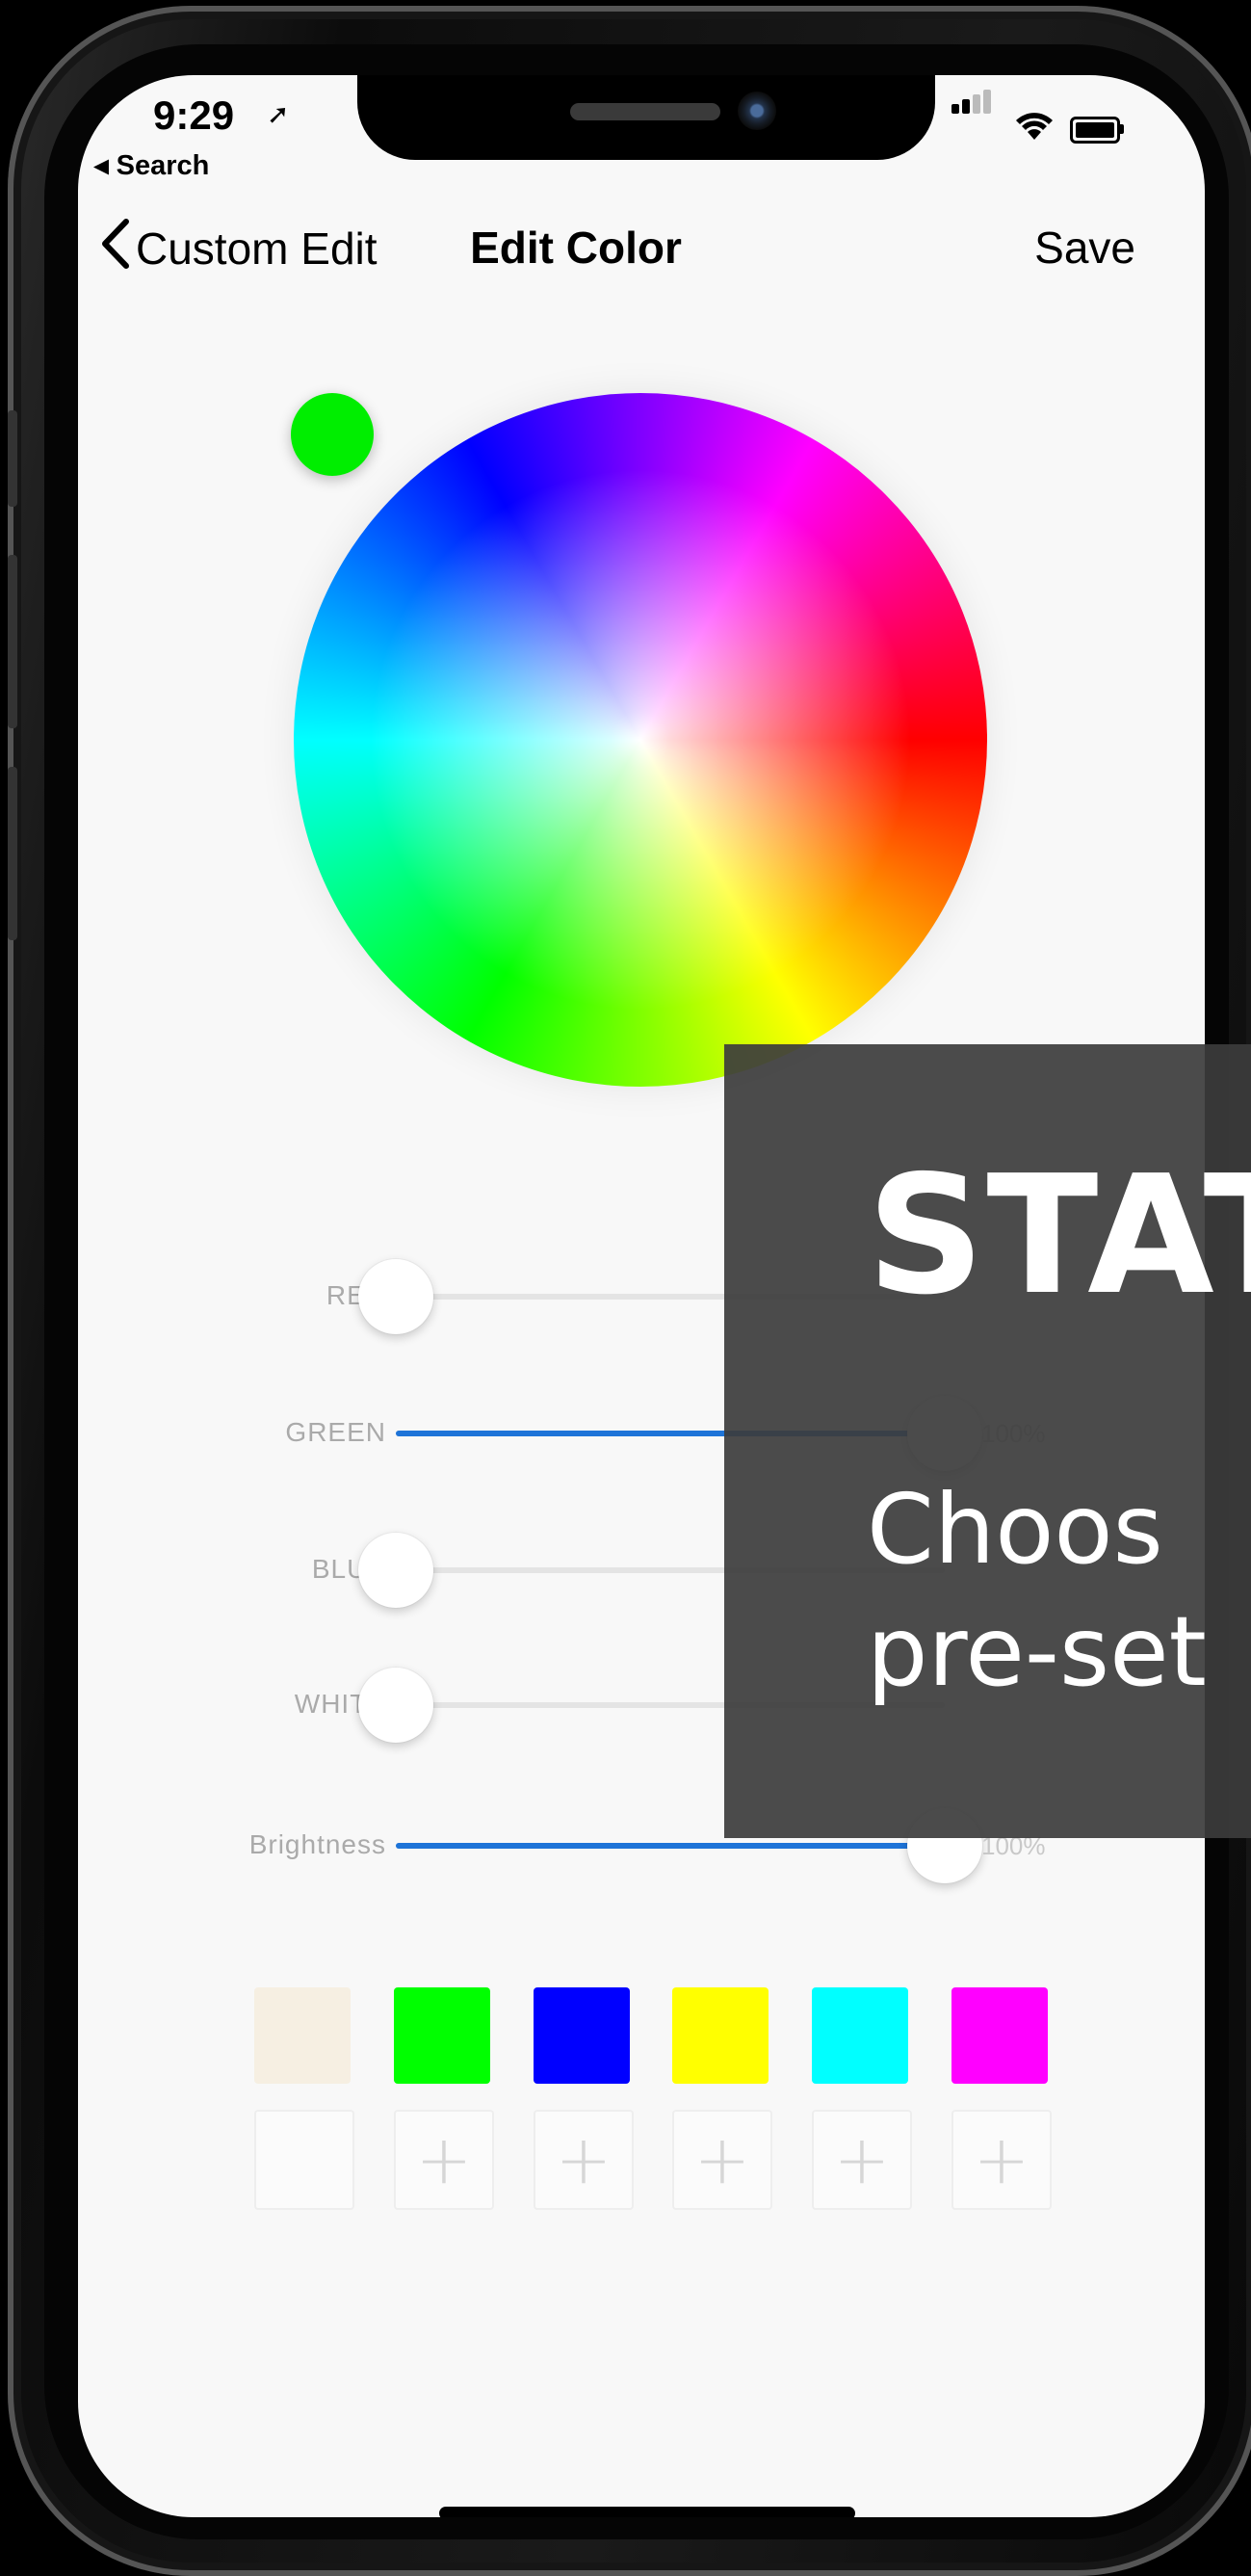  I want to click on promo-overlay: STAT Choos pre-set, so click(987, 1441).